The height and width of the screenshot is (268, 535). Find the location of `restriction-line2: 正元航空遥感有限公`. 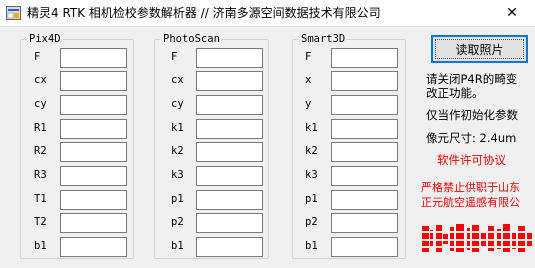

restriction-line2: 正元航空遥感有限公 is located at coordinates (470, 202).